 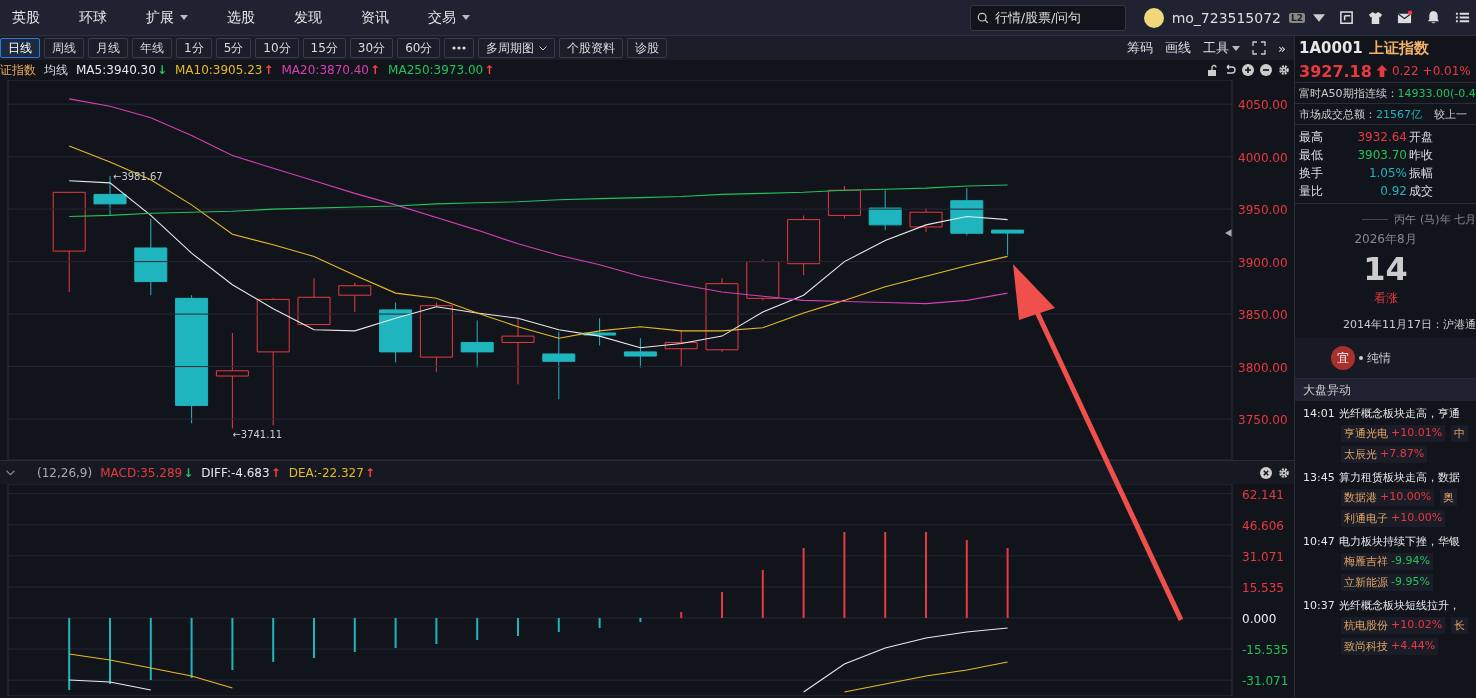 What do you see at coordinates (591, 48) in the screenshot?
I see `toolbar-button: 个股资料` at bounding box center [591, 48].